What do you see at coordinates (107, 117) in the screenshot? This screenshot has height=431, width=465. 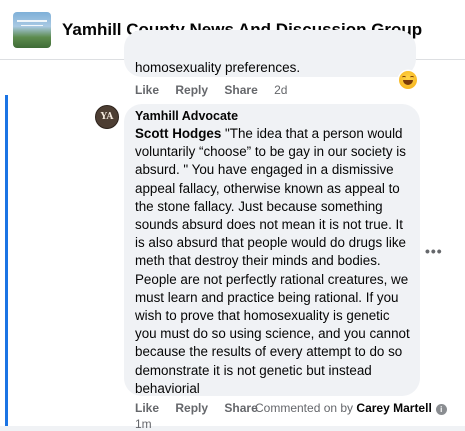 I see `avatar: YA` at bounding box center [107, 117].